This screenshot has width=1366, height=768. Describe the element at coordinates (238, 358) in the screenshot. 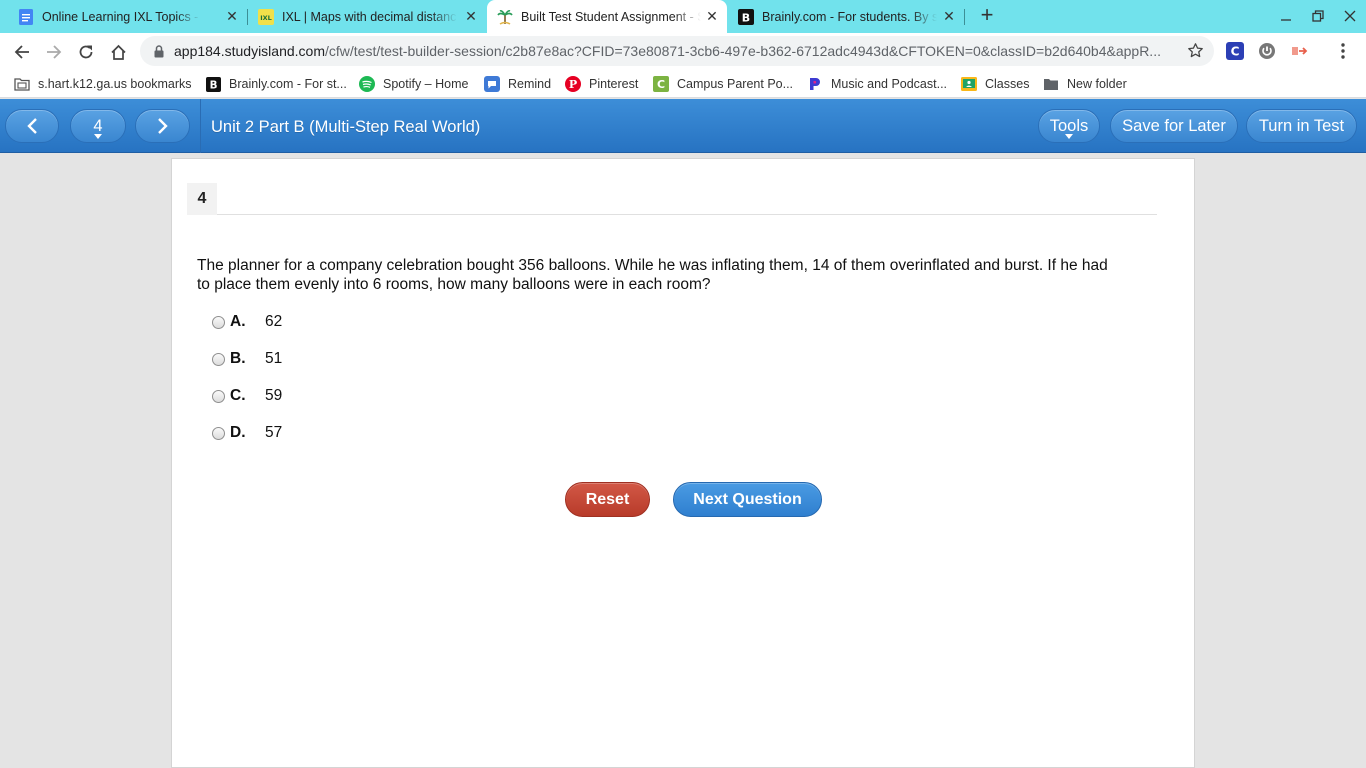

I see `choice-letter: B.` at that location.